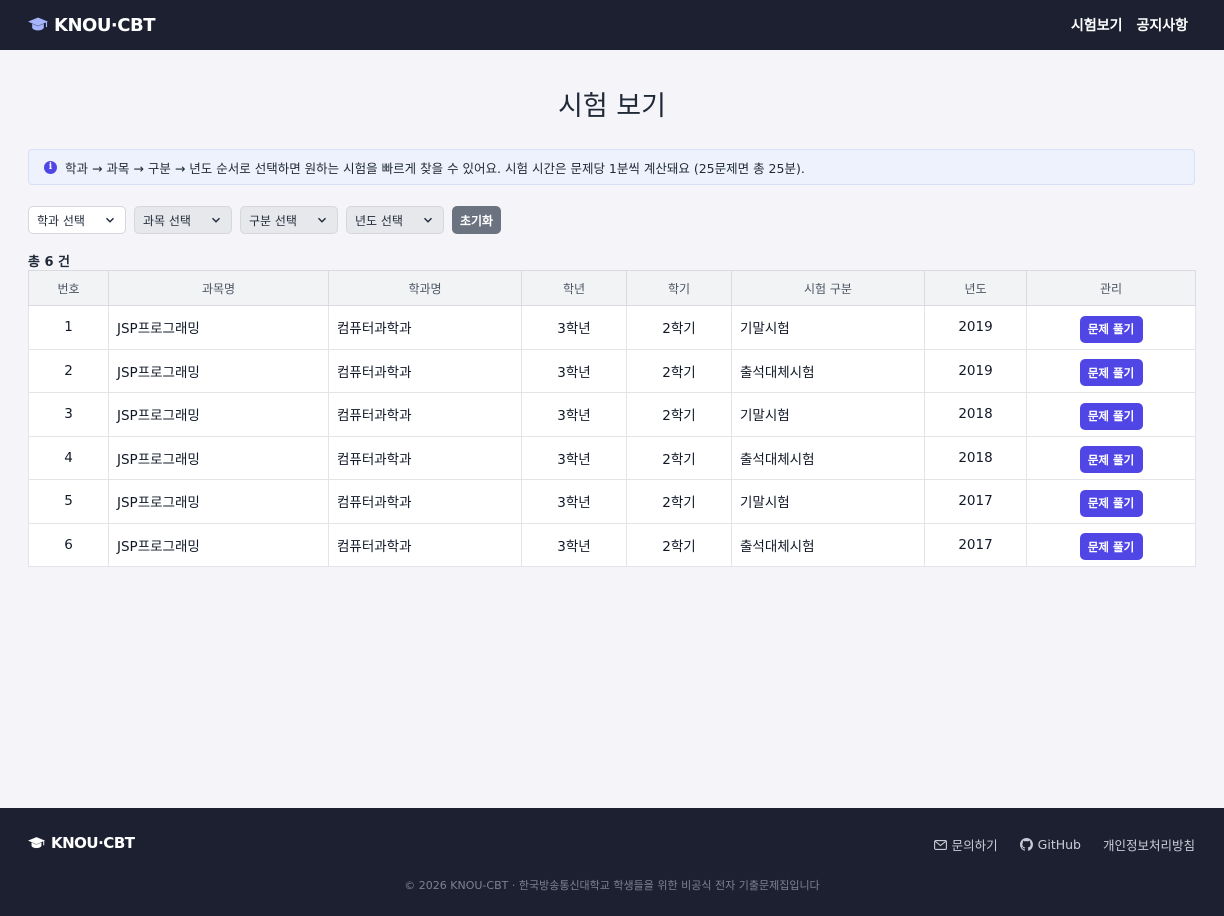  Describe the element at coordinates (218, 288) in the screenshot. I see `col-header-subject: 과목명` at that location.